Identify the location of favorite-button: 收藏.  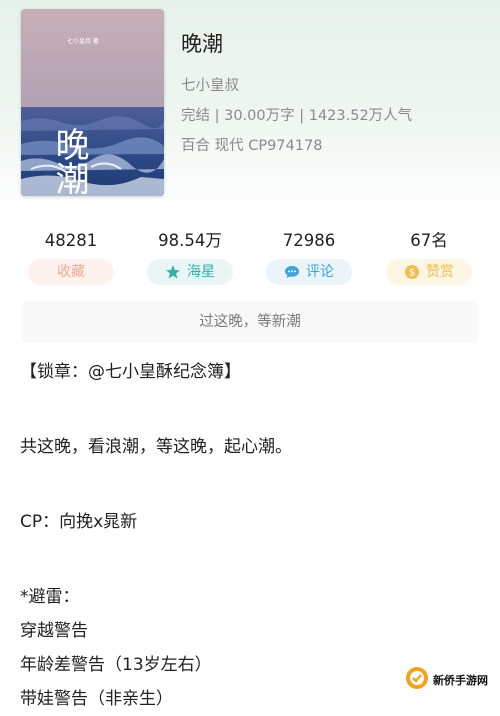
(71, 272).